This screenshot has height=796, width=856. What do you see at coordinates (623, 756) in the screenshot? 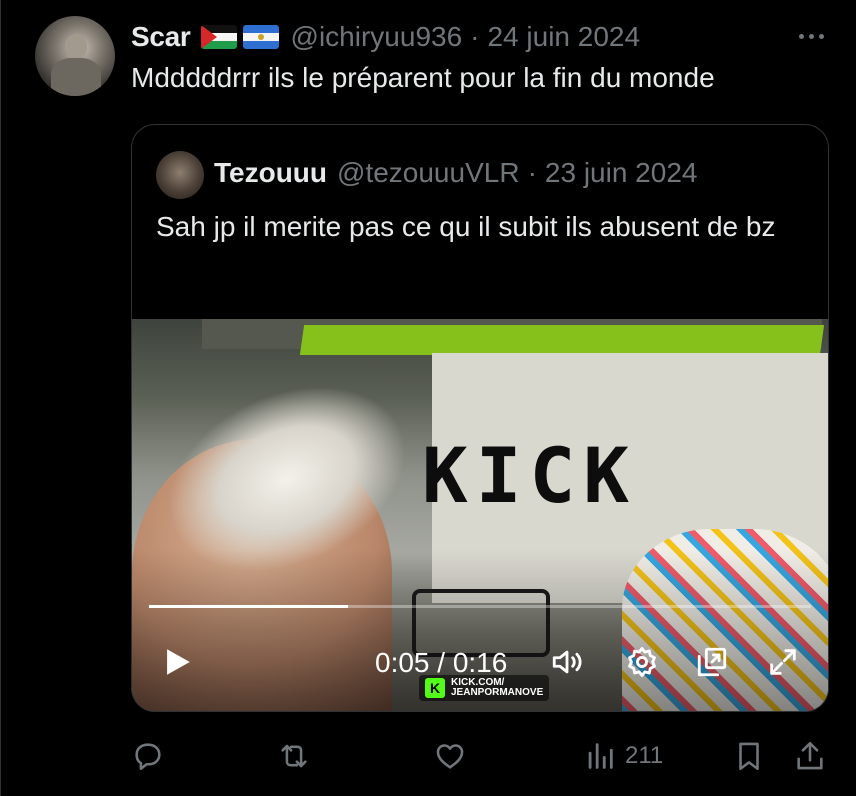
I see `views-button: 211` at bounding box center [623, 756].